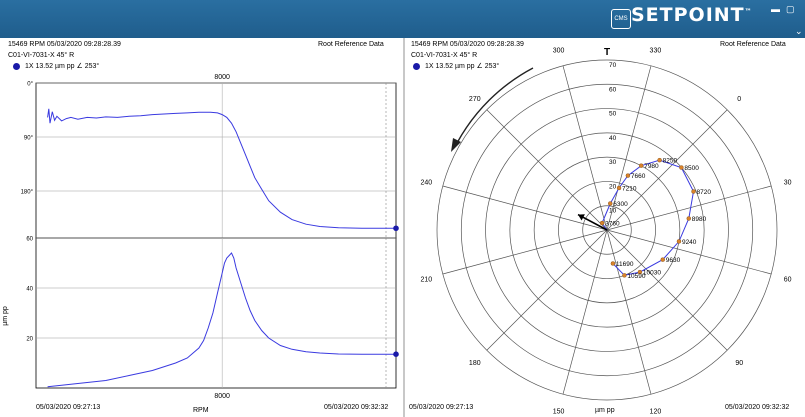 The width and height of the screenshot is (805, 417). What do you see at coordinates (656, 50) in the screenshot?
I see `angle-label: 330` at bounding box center [656, 50].